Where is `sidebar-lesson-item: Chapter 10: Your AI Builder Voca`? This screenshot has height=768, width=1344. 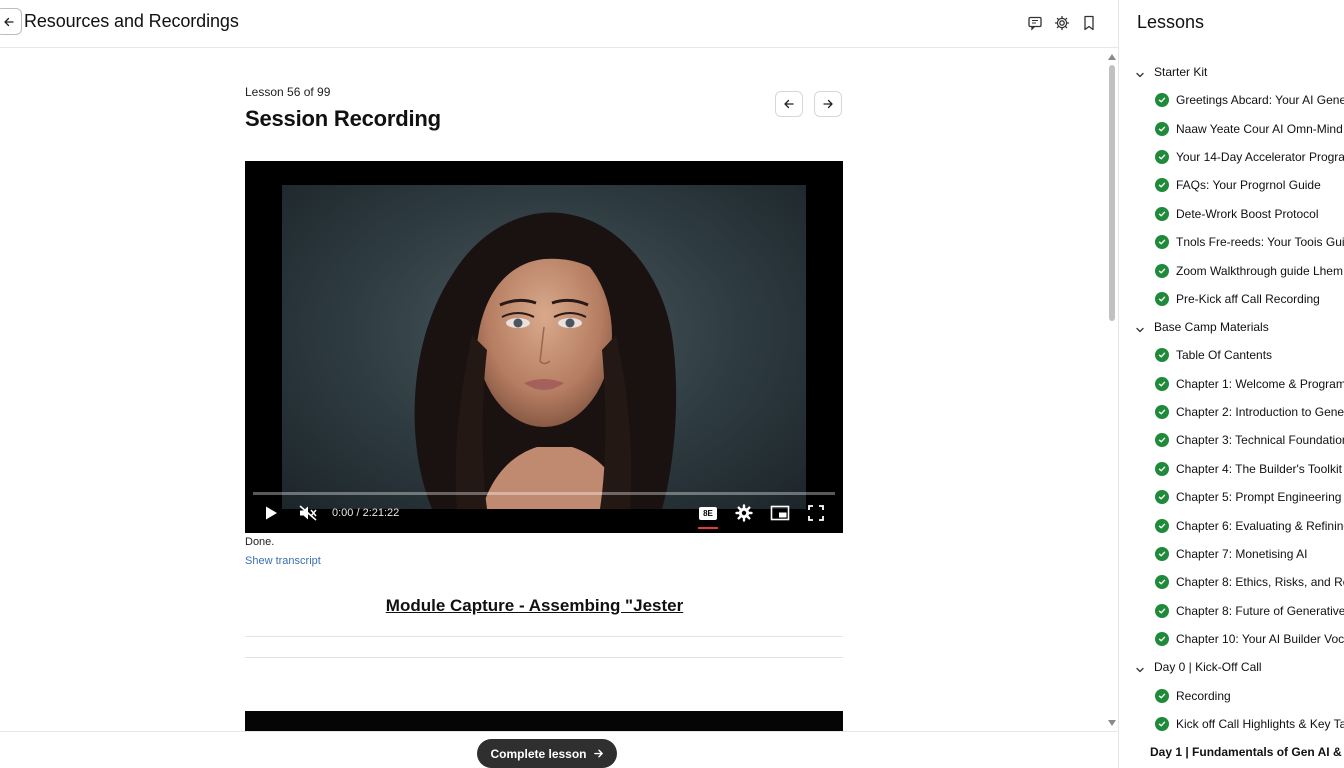 sidebar-lesson-item: Chapter 10: Your AI Builder Voca is located at coordinates (1231, 639).